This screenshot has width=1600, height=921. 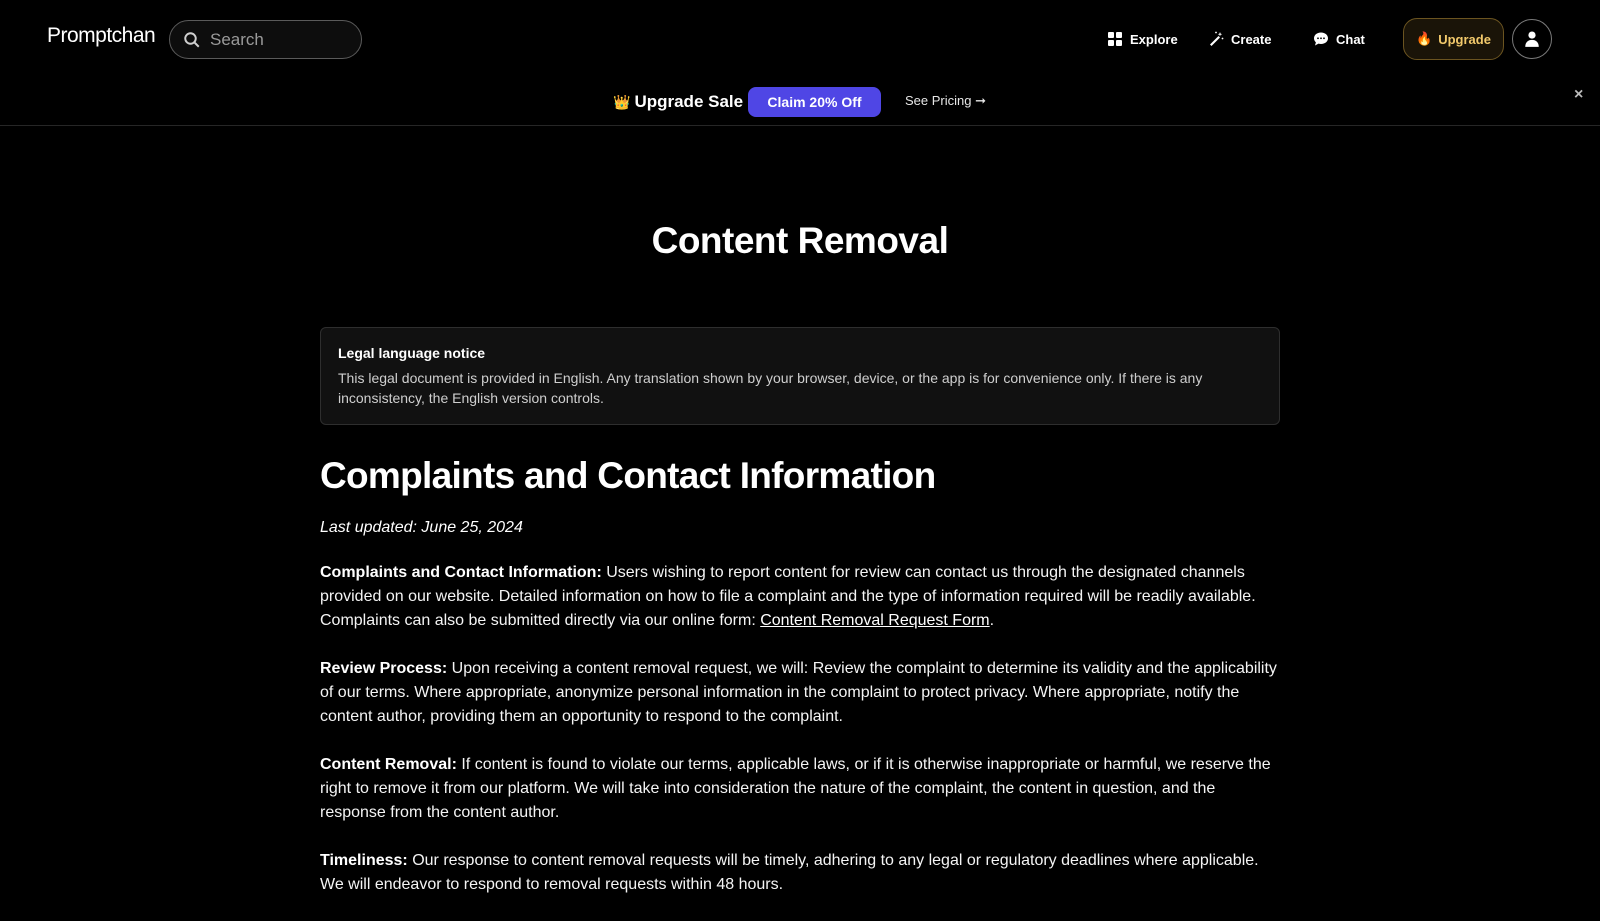 I want to click on nav-explore: Explore, so click(x=1142, y=39).